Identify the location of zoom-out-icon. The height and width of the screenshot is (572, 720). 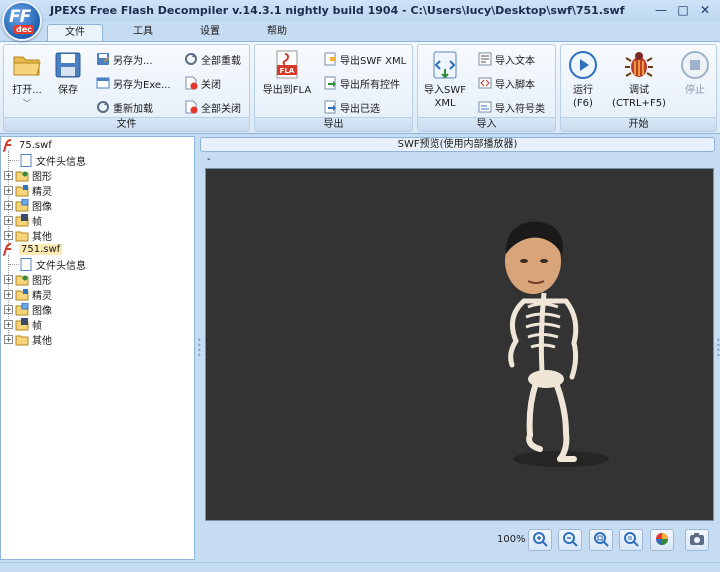
(570, 540).